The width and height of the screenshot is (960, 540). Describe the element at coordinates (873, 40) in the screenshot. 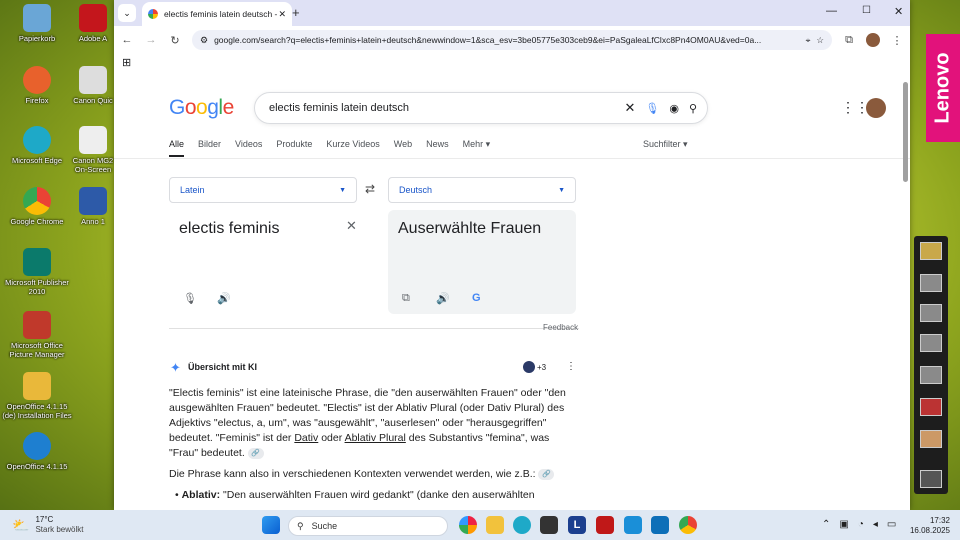

I see `profile-avatar` at that location.